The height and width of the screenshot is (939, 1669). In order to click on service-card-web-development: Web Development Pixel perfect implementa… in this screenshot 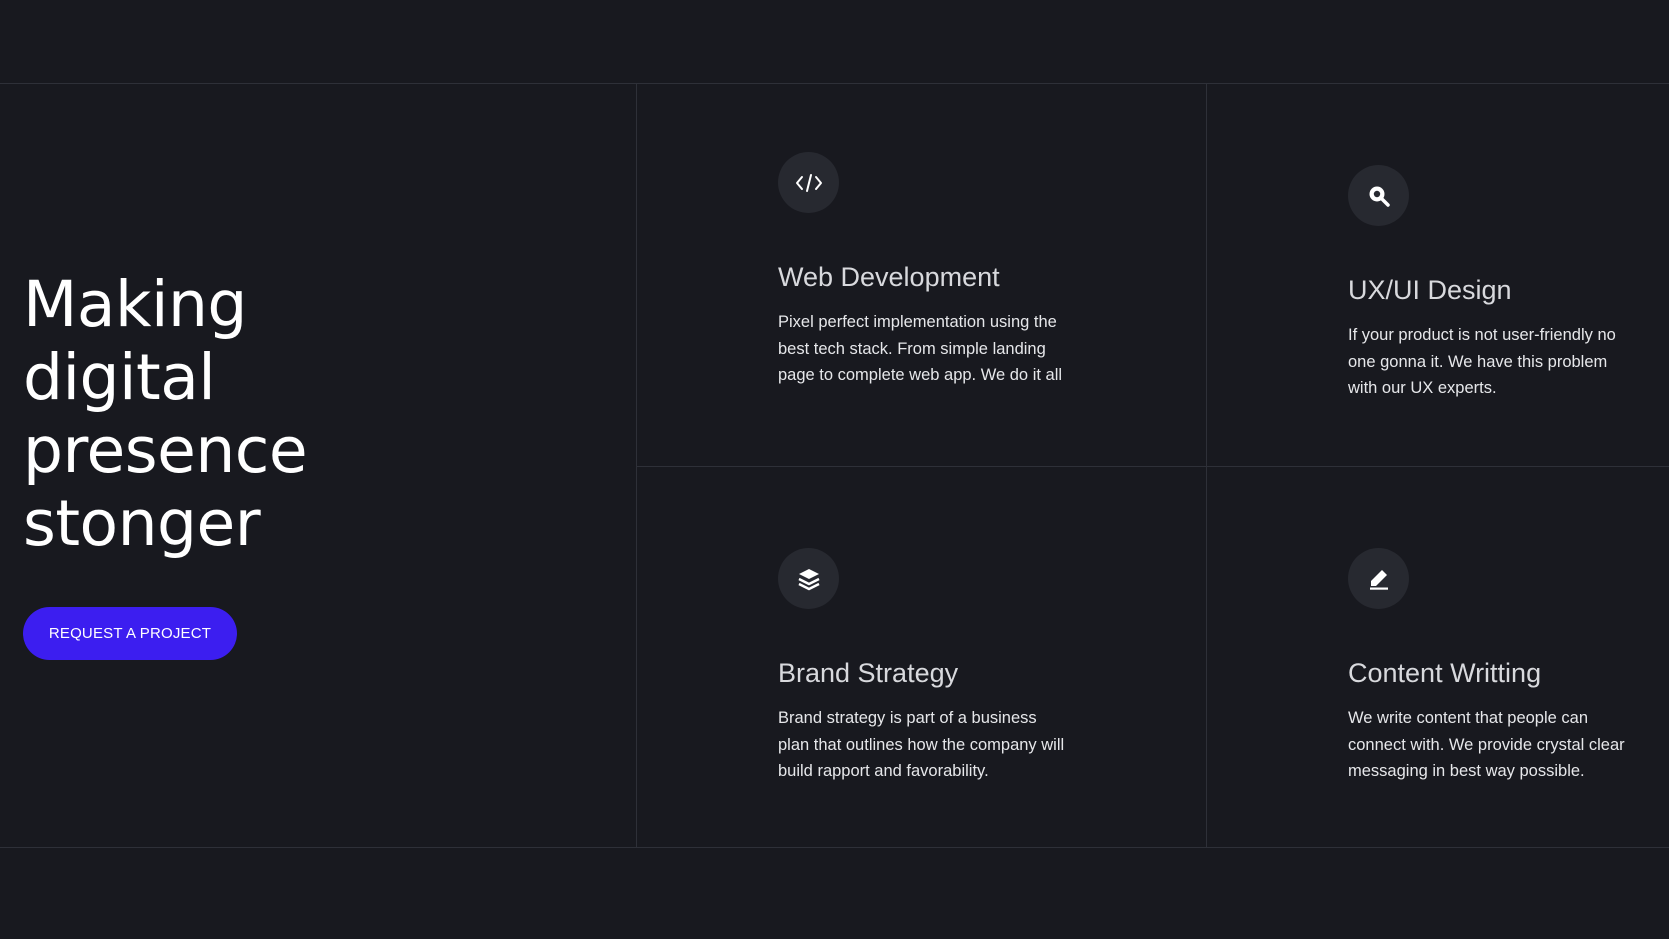, I will do `click(943, 268)`.